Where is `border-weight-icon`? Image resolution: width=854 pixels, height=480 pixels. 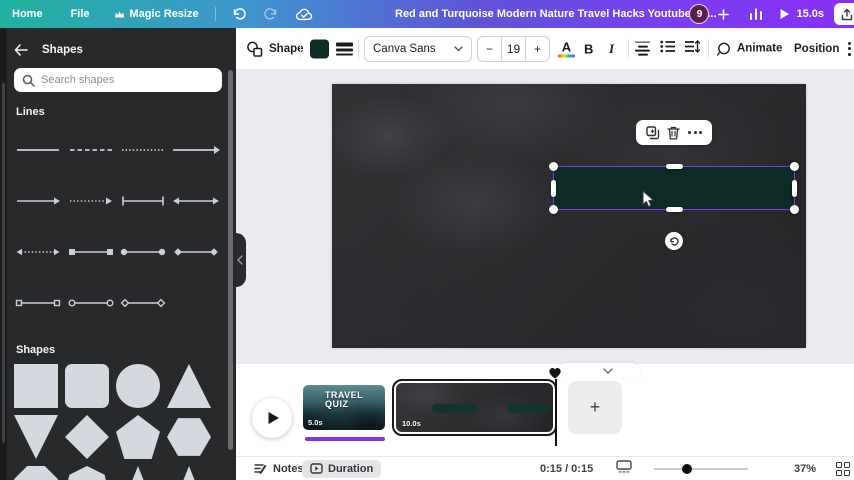 border-weight-icon is located at coordinates (344, 44).